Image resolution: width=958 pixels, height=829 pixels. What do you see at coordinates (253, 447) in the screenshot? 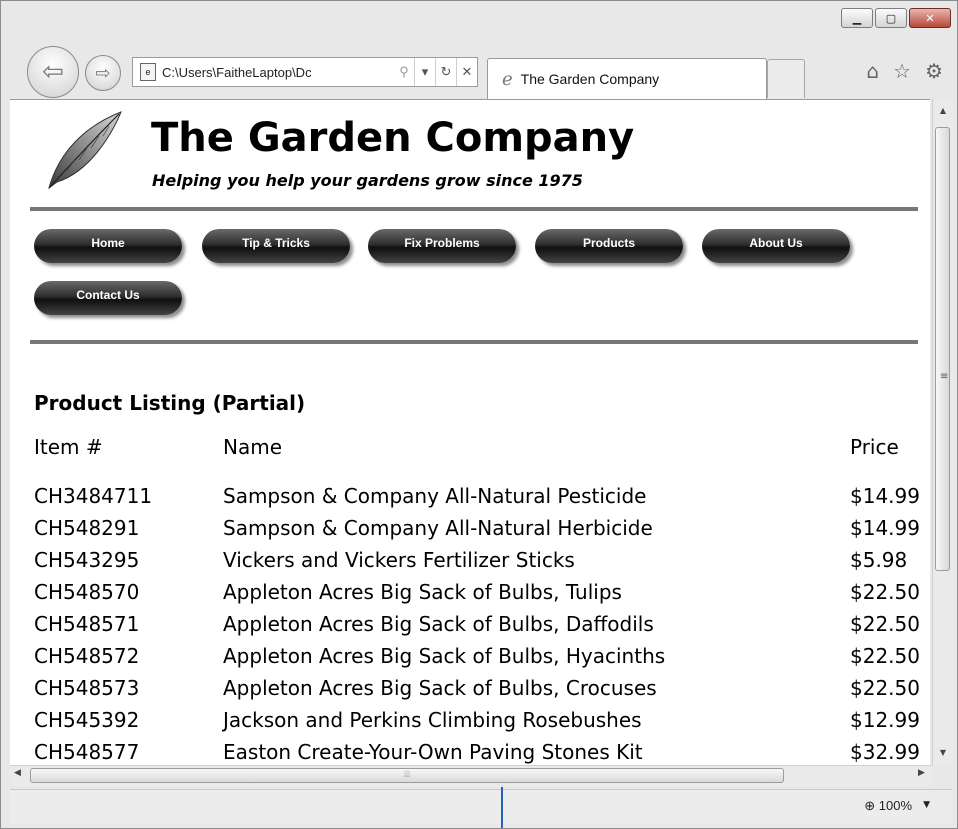
I see `header-name: Name` at bounding box center [253, 447].